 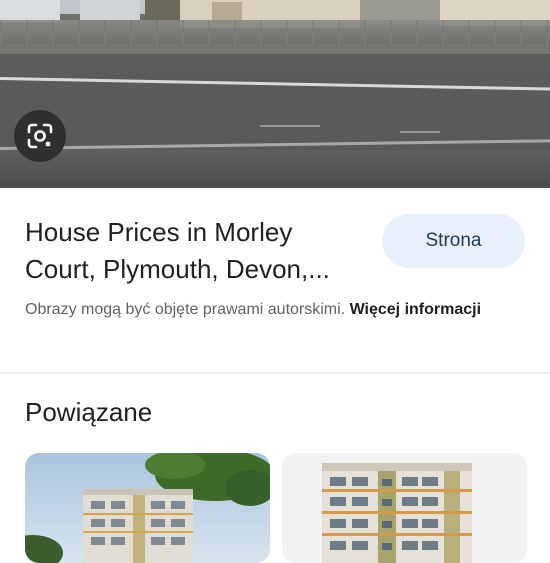 What do you see at coordinates (275, 49) in the screenshot?
I see `image-curb` at bounding box center [275, 49].